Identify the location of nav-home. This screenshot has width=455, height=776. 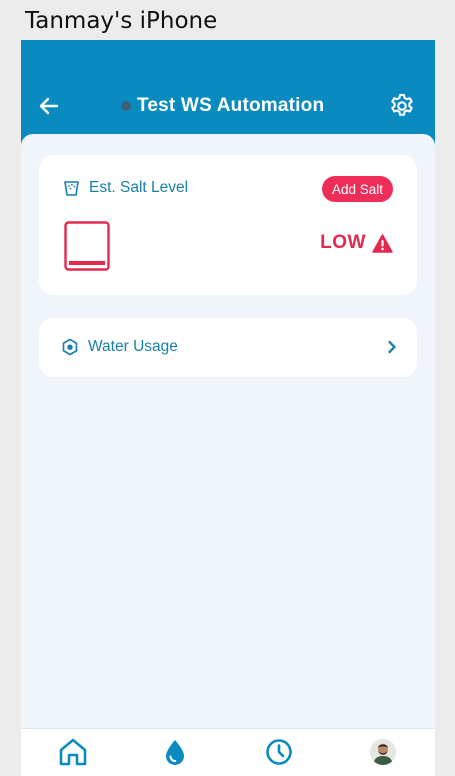
(73, 752).